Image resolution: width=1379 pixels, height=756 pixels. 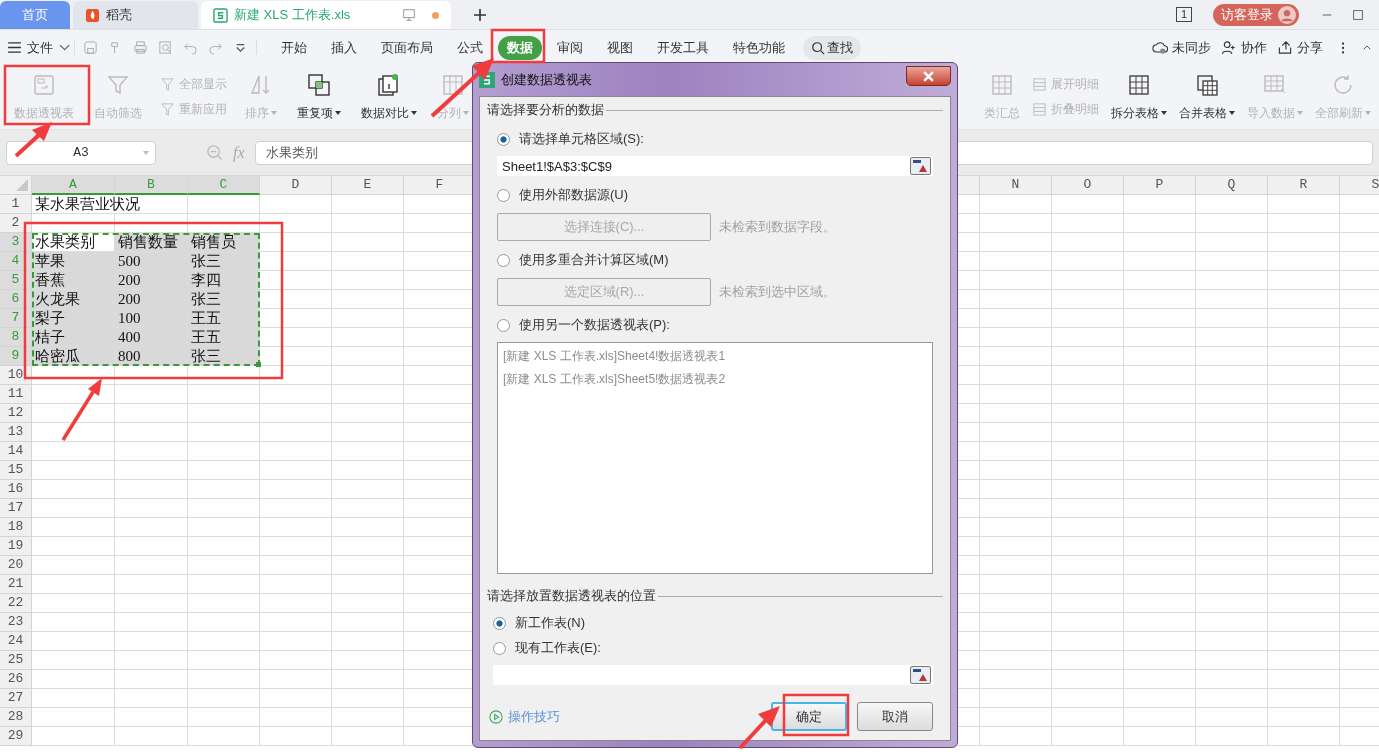 I want to click on section-heading: 请选择放置数据透视表的位置, so click(x=571, y=596).